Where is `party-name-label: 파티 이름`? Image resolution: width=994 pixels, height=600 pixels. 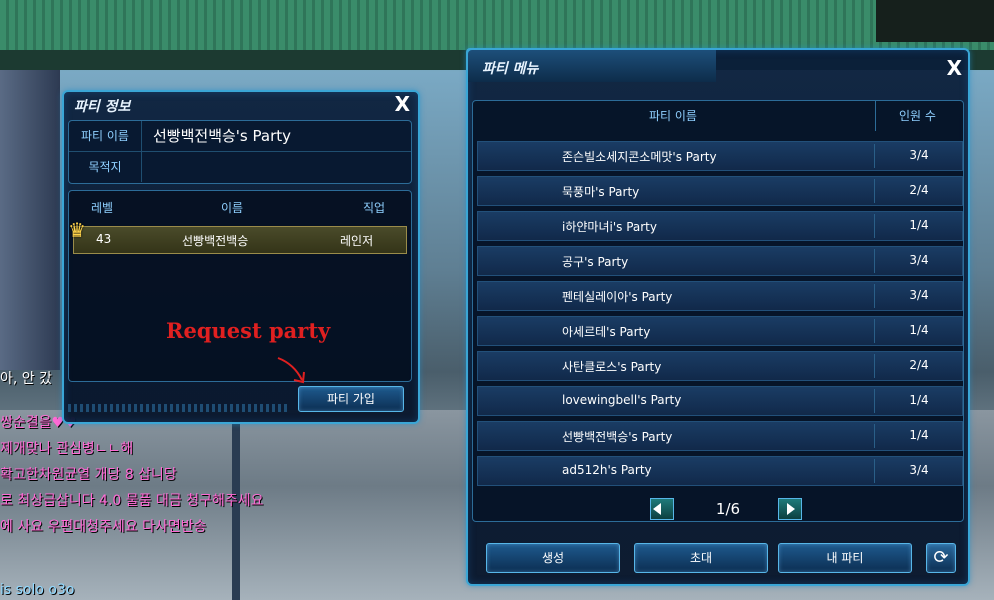 party-name-label: 파티 이름 is located at coordinates (105, 136).